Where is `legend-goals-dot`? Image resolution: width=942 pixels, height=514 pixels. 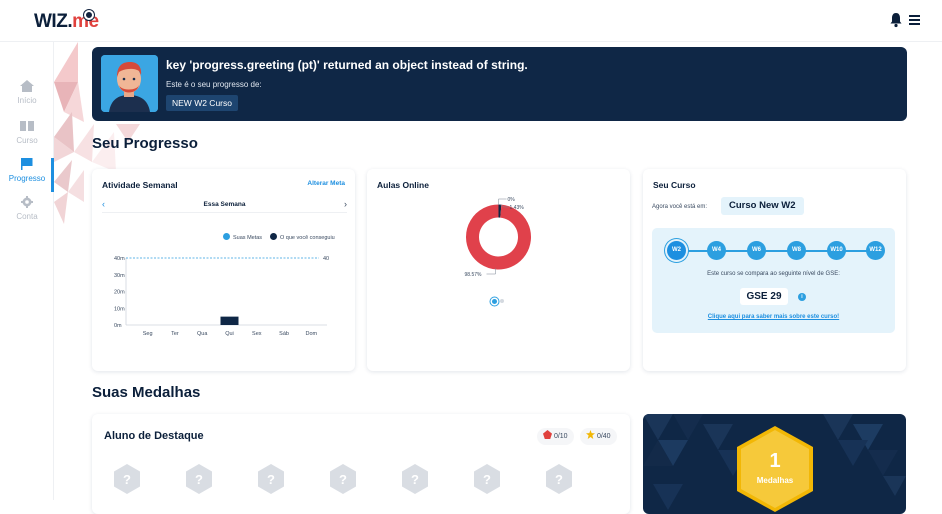 legend-goals-dot is located at coordinates (226, 236).